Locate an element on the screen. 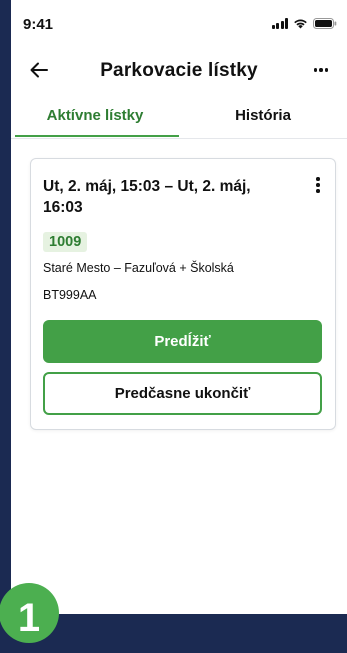 Image resolution: width=347 pixels, height=653 pixels. extend-button: Predĺžiť is located at coordinates (182, 341).